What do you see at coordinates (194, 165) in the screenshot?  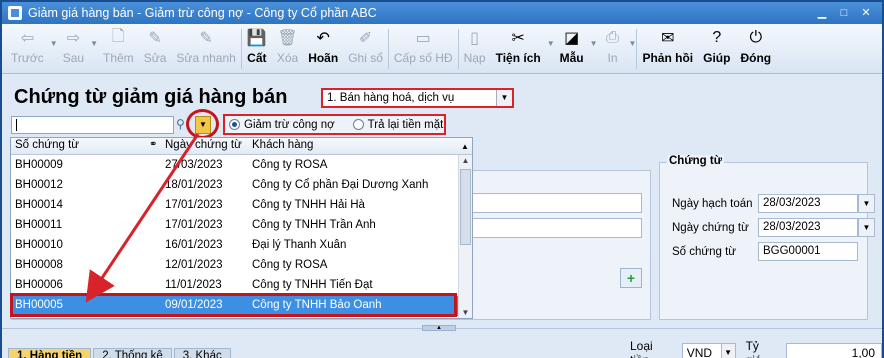 I see `cell-doc-date: 27/03/2023` at bounding box center [194, 165].